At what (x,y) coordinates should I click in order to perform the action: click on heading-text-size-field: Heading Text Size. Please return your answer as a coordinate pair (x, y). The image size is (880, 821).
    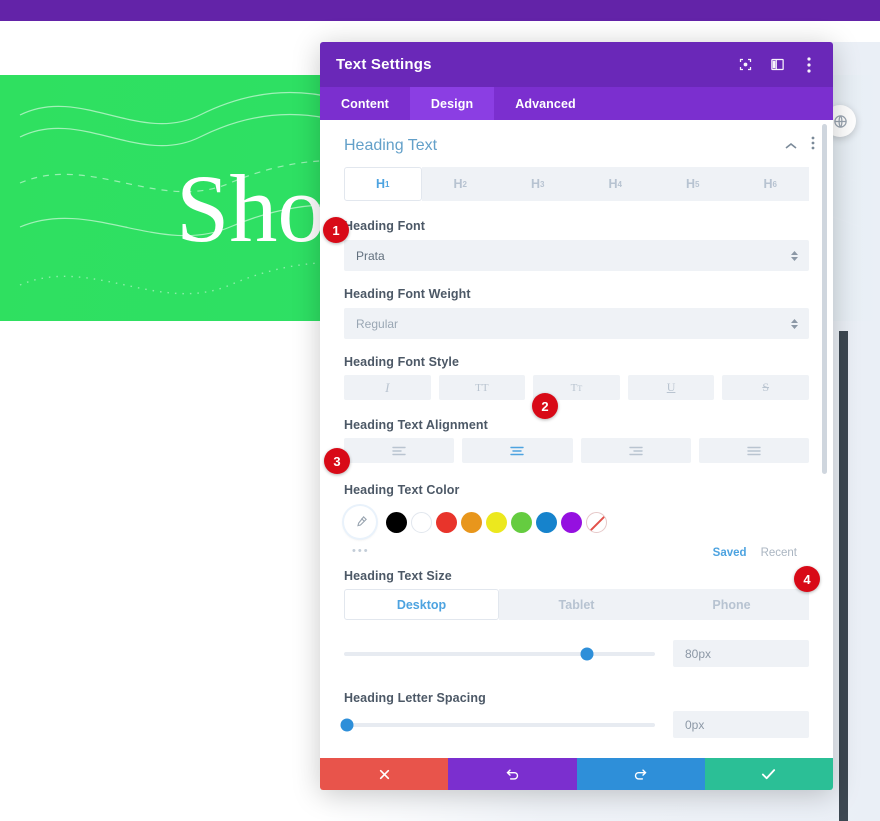
    Looking at the image, I should click on (576, 576).